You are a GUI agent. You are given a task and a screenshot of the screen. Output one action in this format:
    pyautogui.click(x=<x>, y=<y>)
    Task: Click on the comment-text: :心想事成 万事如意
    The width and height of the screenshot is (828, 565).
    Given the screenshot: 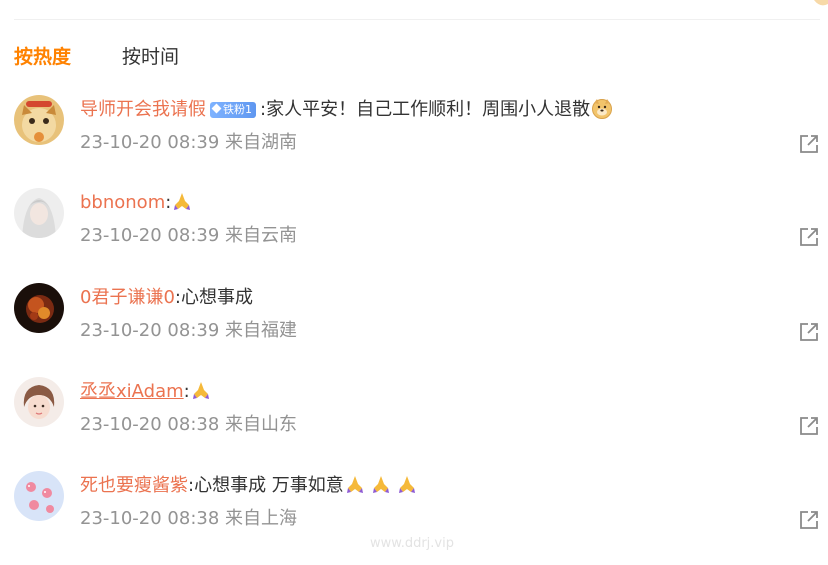 What is the action you would take?
    pyautogui.click(x=266, y=485)
    